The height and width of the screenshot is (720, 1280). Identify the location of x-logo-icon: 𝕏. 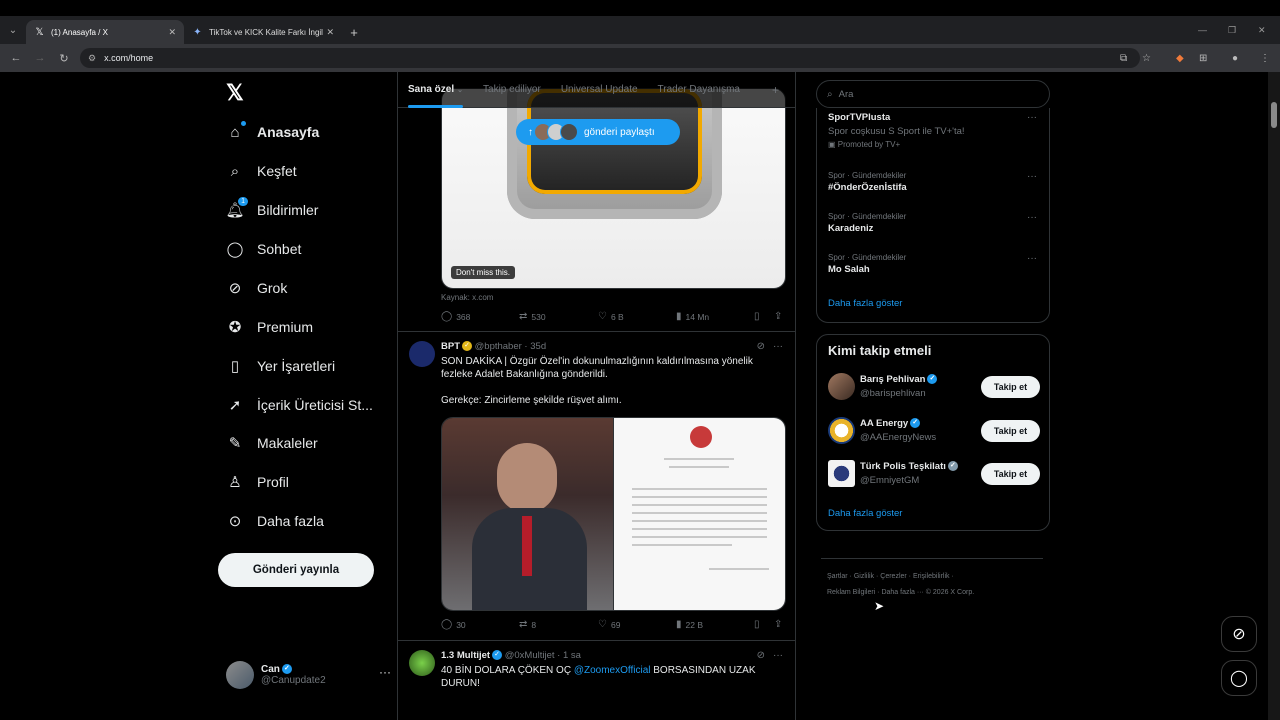
(235, 93).